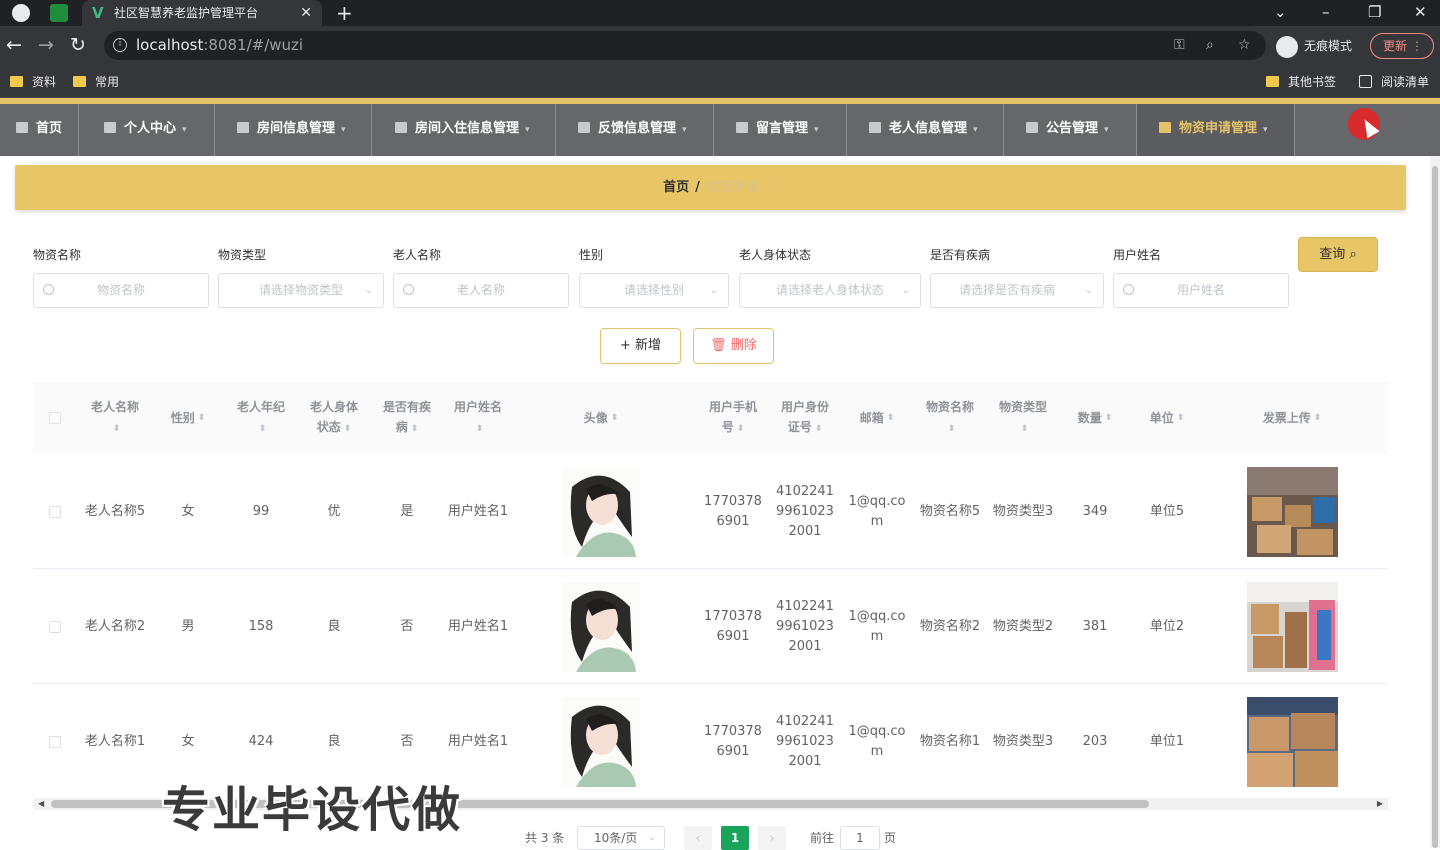 This screenshot has height=850, width=1440. What do you see at coordinates (55, 418) in the screenshot?
I see `select-all-checkbox` at bounding box center [55, 418].